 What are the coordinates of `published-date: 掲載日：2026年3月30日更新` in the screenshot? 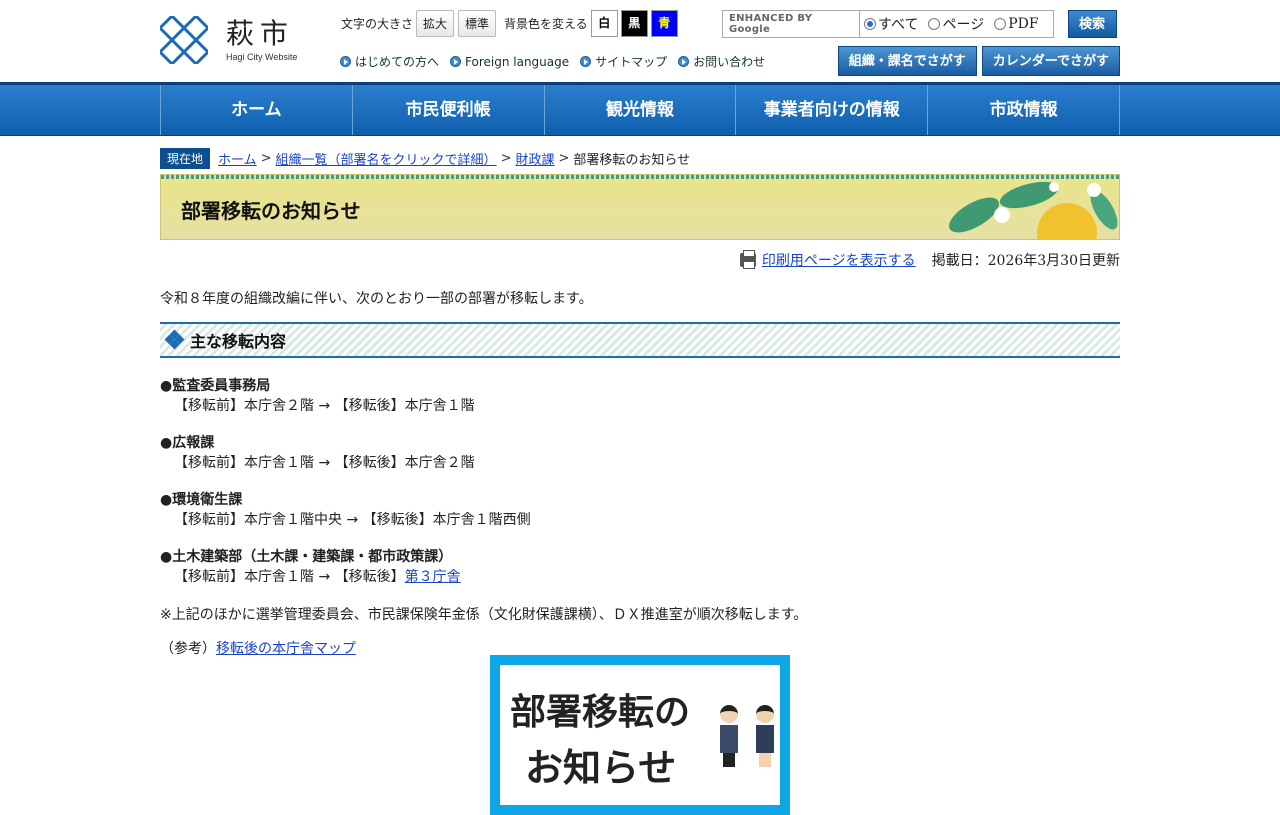 It's located at (1025, 261).